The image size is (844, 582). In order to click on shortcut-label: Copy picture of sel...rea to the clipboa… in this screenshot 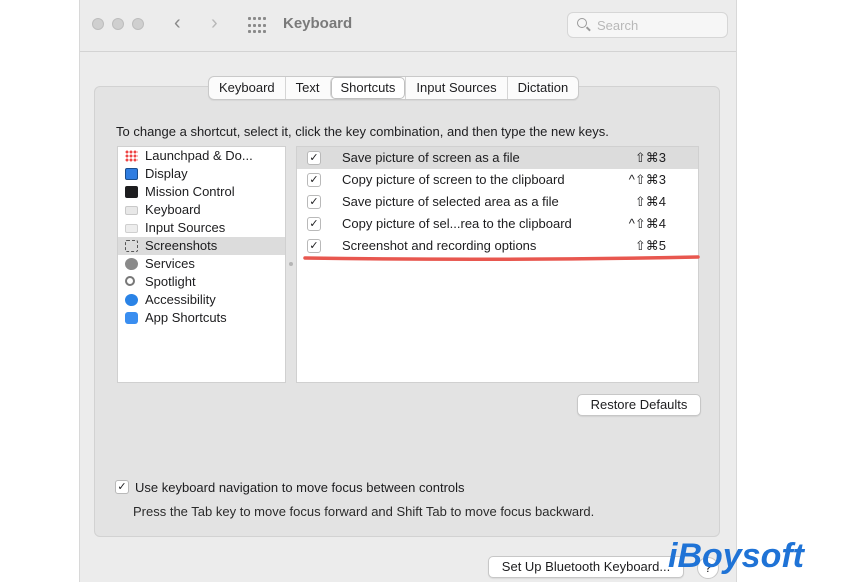, I will do `click(457, 223)`.